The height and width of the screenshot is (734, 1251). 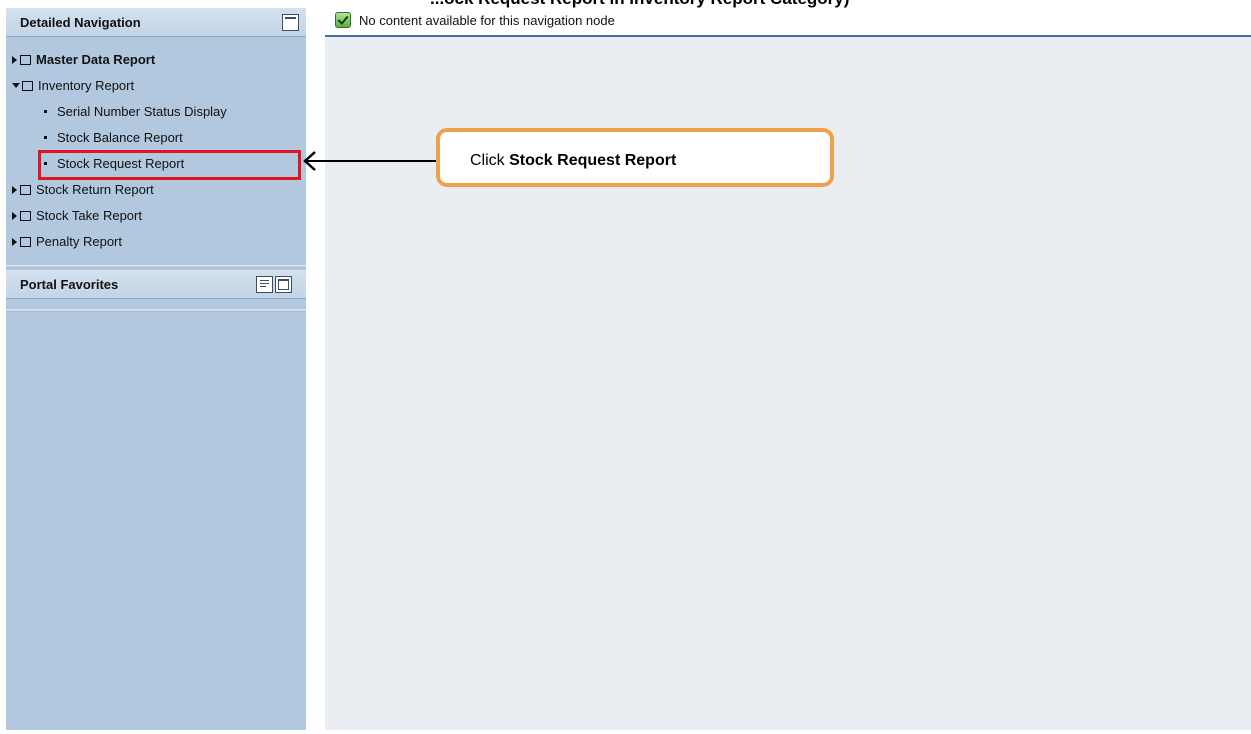 What do you see at coordinates (283, 284) in the screenshot?
I see `maximize-icon` at bounding box center [283, 284].